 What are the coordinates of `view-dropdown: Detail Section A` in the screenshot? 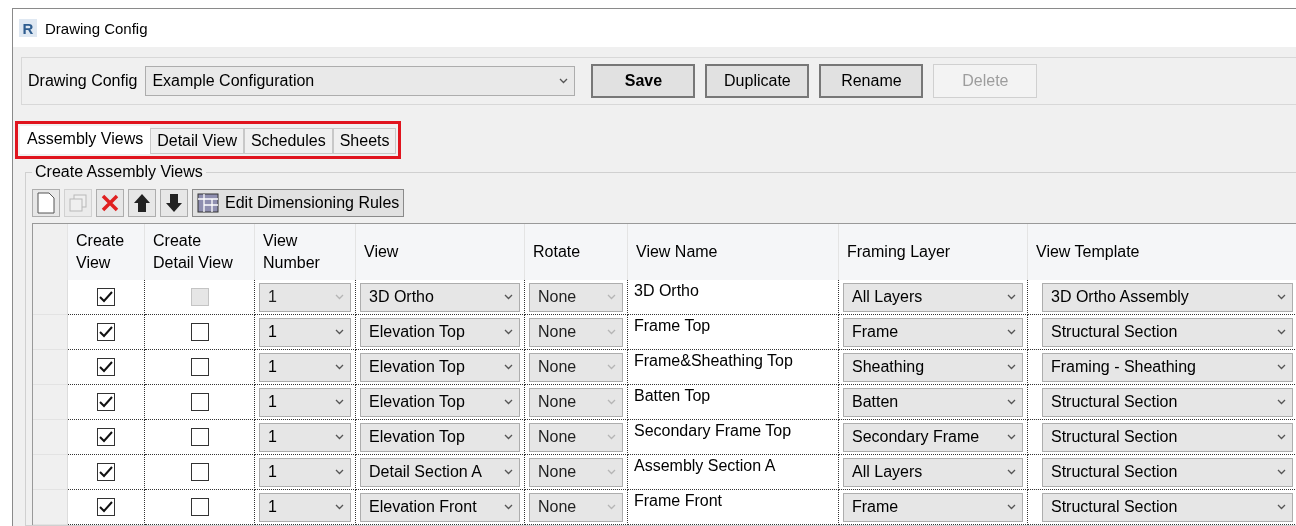 It's located at (440, 472).